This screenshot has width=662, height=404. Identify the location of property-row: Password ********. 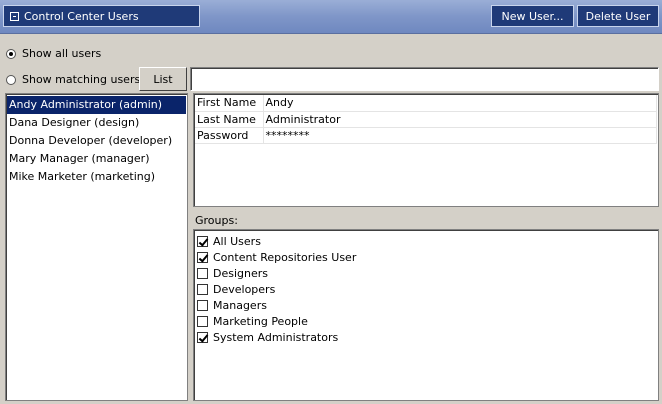
(426, 135).